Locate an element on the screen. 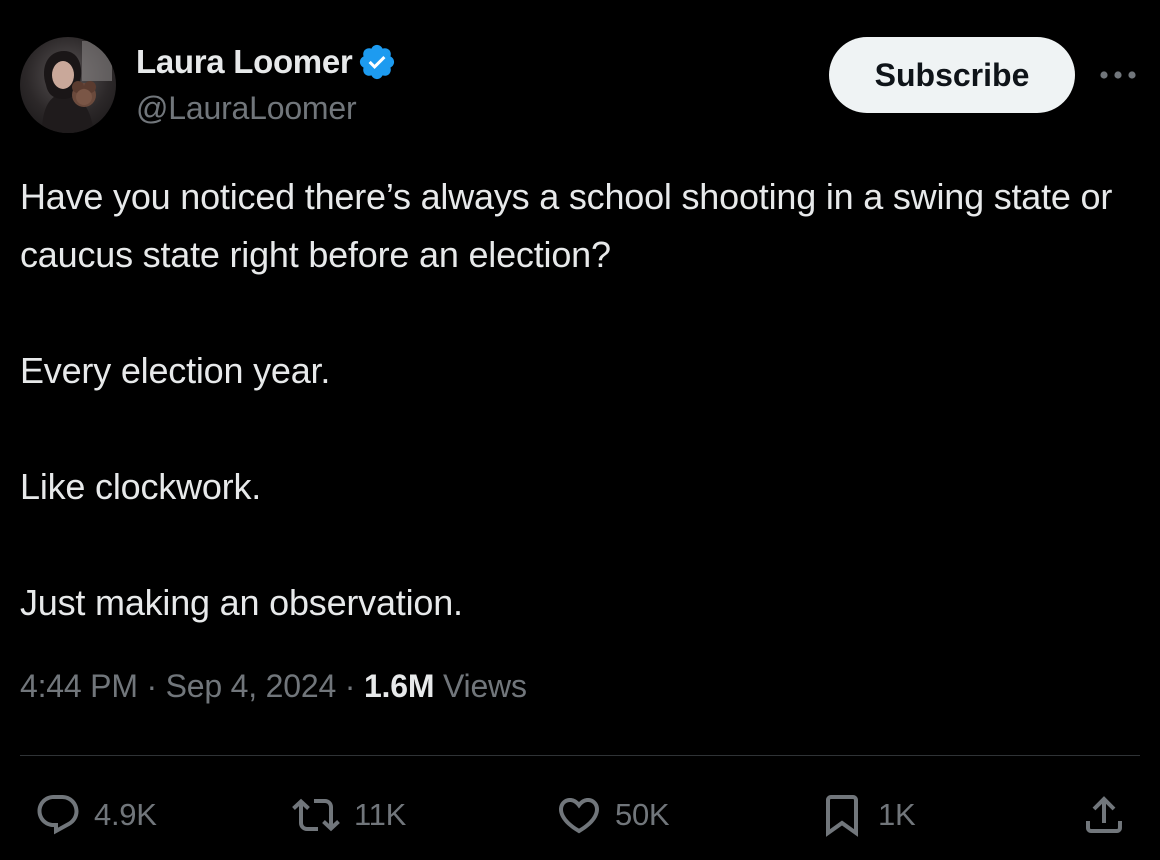 This screenshot has width=1160, height=860. bookmark-count: 1K is located at coordinates (897, 814).